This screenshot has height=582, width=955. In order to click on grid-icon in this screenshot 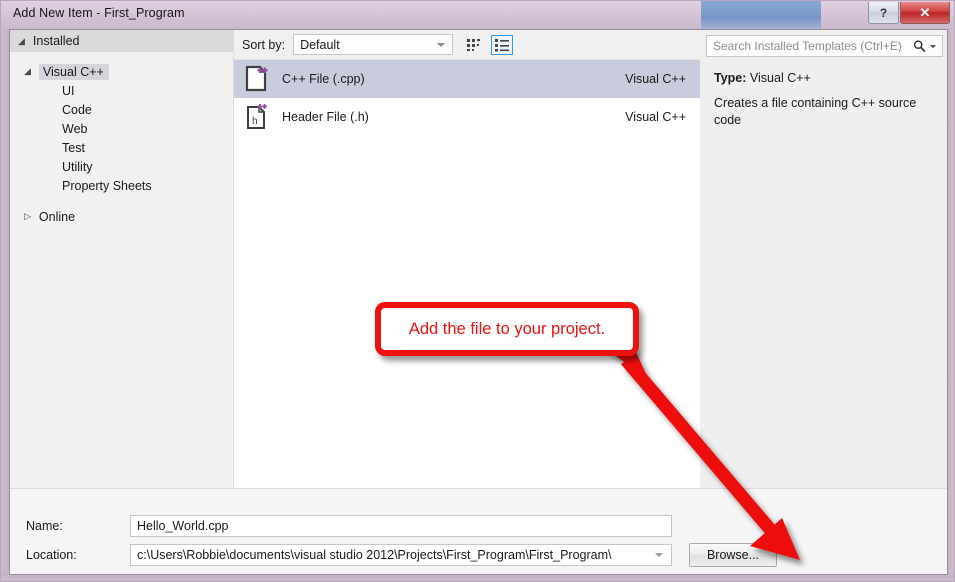, I will do `click(474, 44)`.